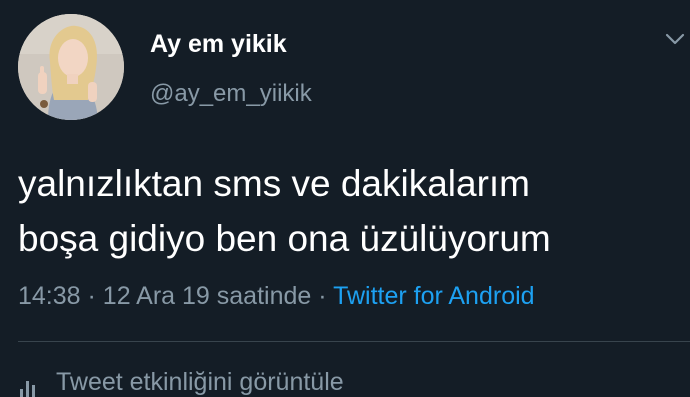  Describe the element at coordinates (49, 296) in the screenshot. I see `tweet-time: 14:38` at that location.